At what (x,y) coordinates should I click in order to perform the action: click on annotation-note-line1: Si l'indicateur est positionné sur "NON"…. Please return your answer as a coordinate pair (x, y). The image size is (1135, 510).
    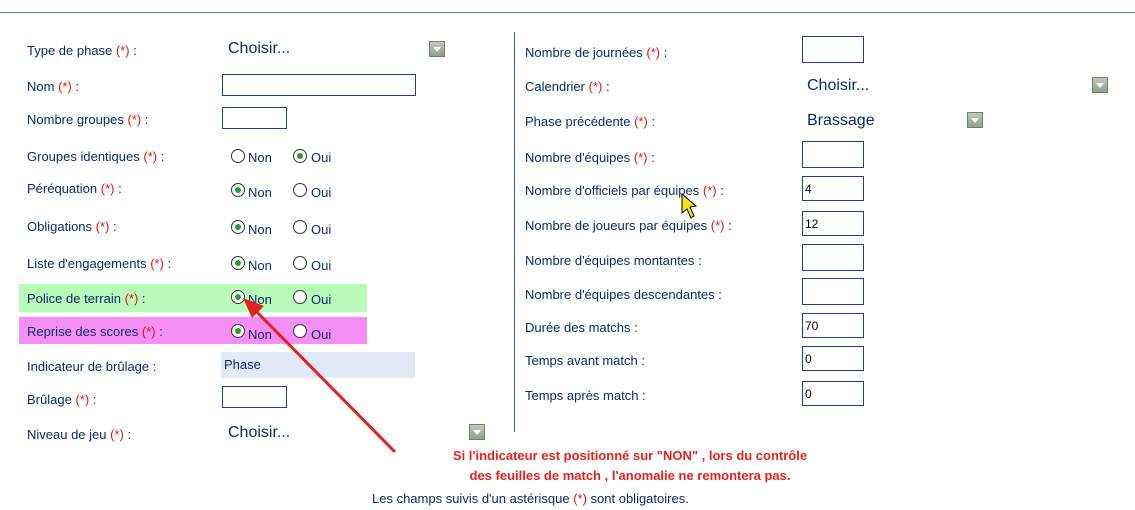
    Looking at the image, I should click on (630, 455).